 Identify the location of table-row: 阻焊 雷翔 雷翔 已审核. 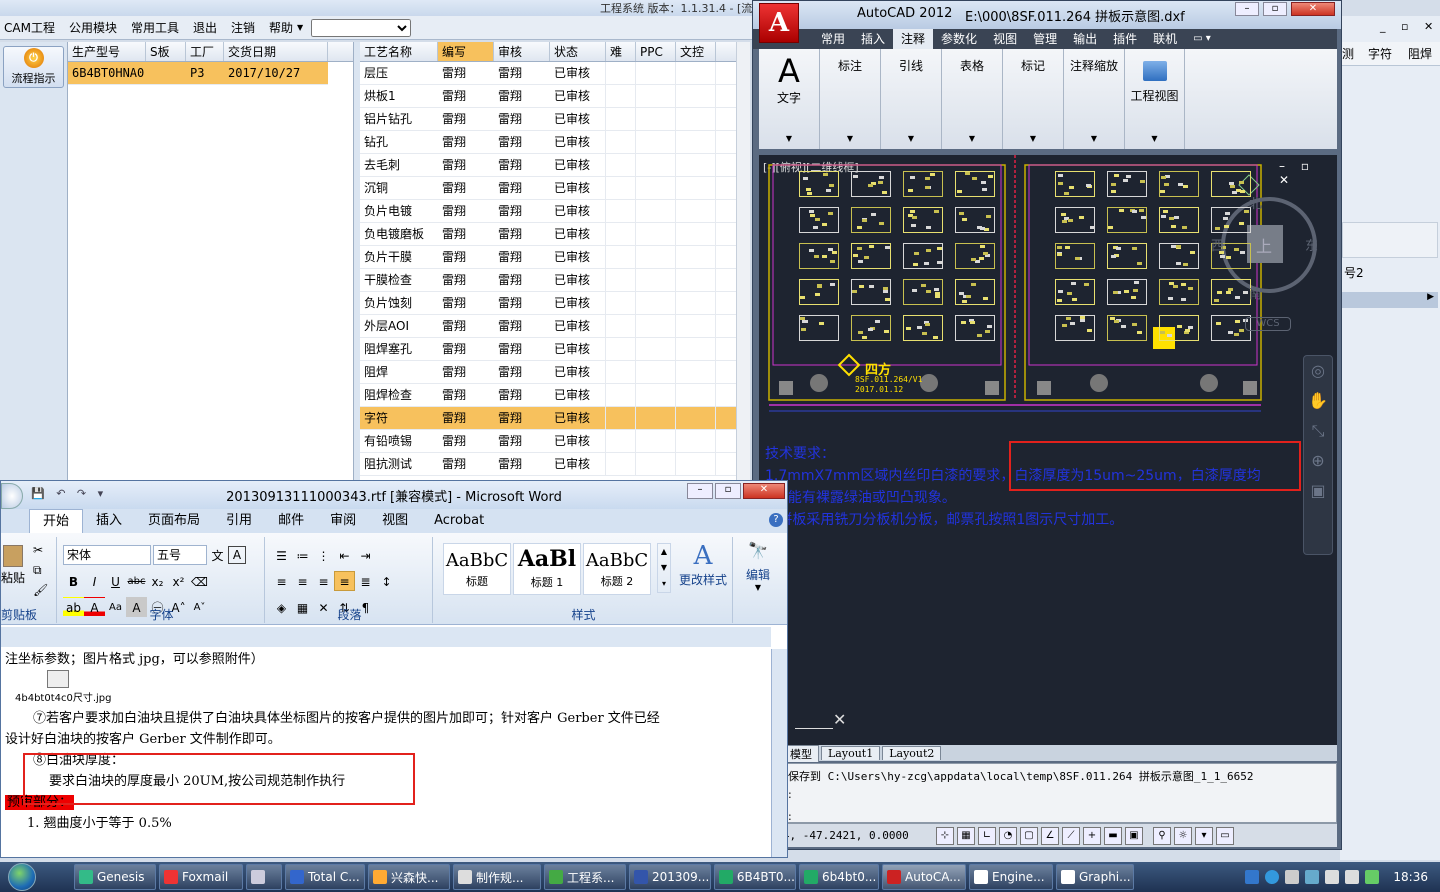
(548, 372).